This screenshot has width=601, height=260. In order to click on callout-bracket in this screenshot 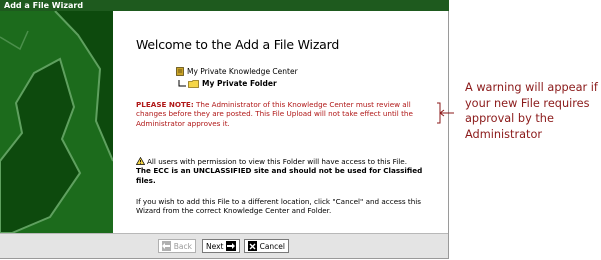, I will do `click(445, 113)`.